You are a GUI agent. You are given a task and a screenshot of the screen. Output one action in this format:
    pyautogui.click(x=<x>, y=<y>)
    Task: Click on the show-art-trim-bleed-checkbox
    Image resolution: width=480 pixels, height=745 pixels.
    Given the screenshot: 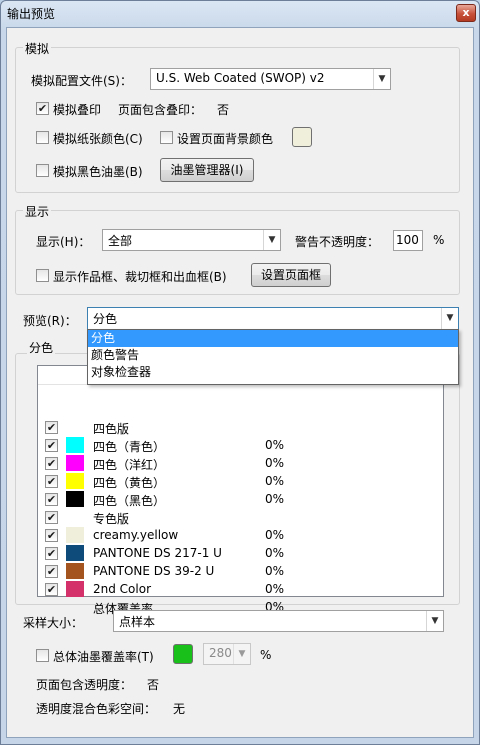 What is the action you would take?
    pyautogui.click(x=42, y=275)
    